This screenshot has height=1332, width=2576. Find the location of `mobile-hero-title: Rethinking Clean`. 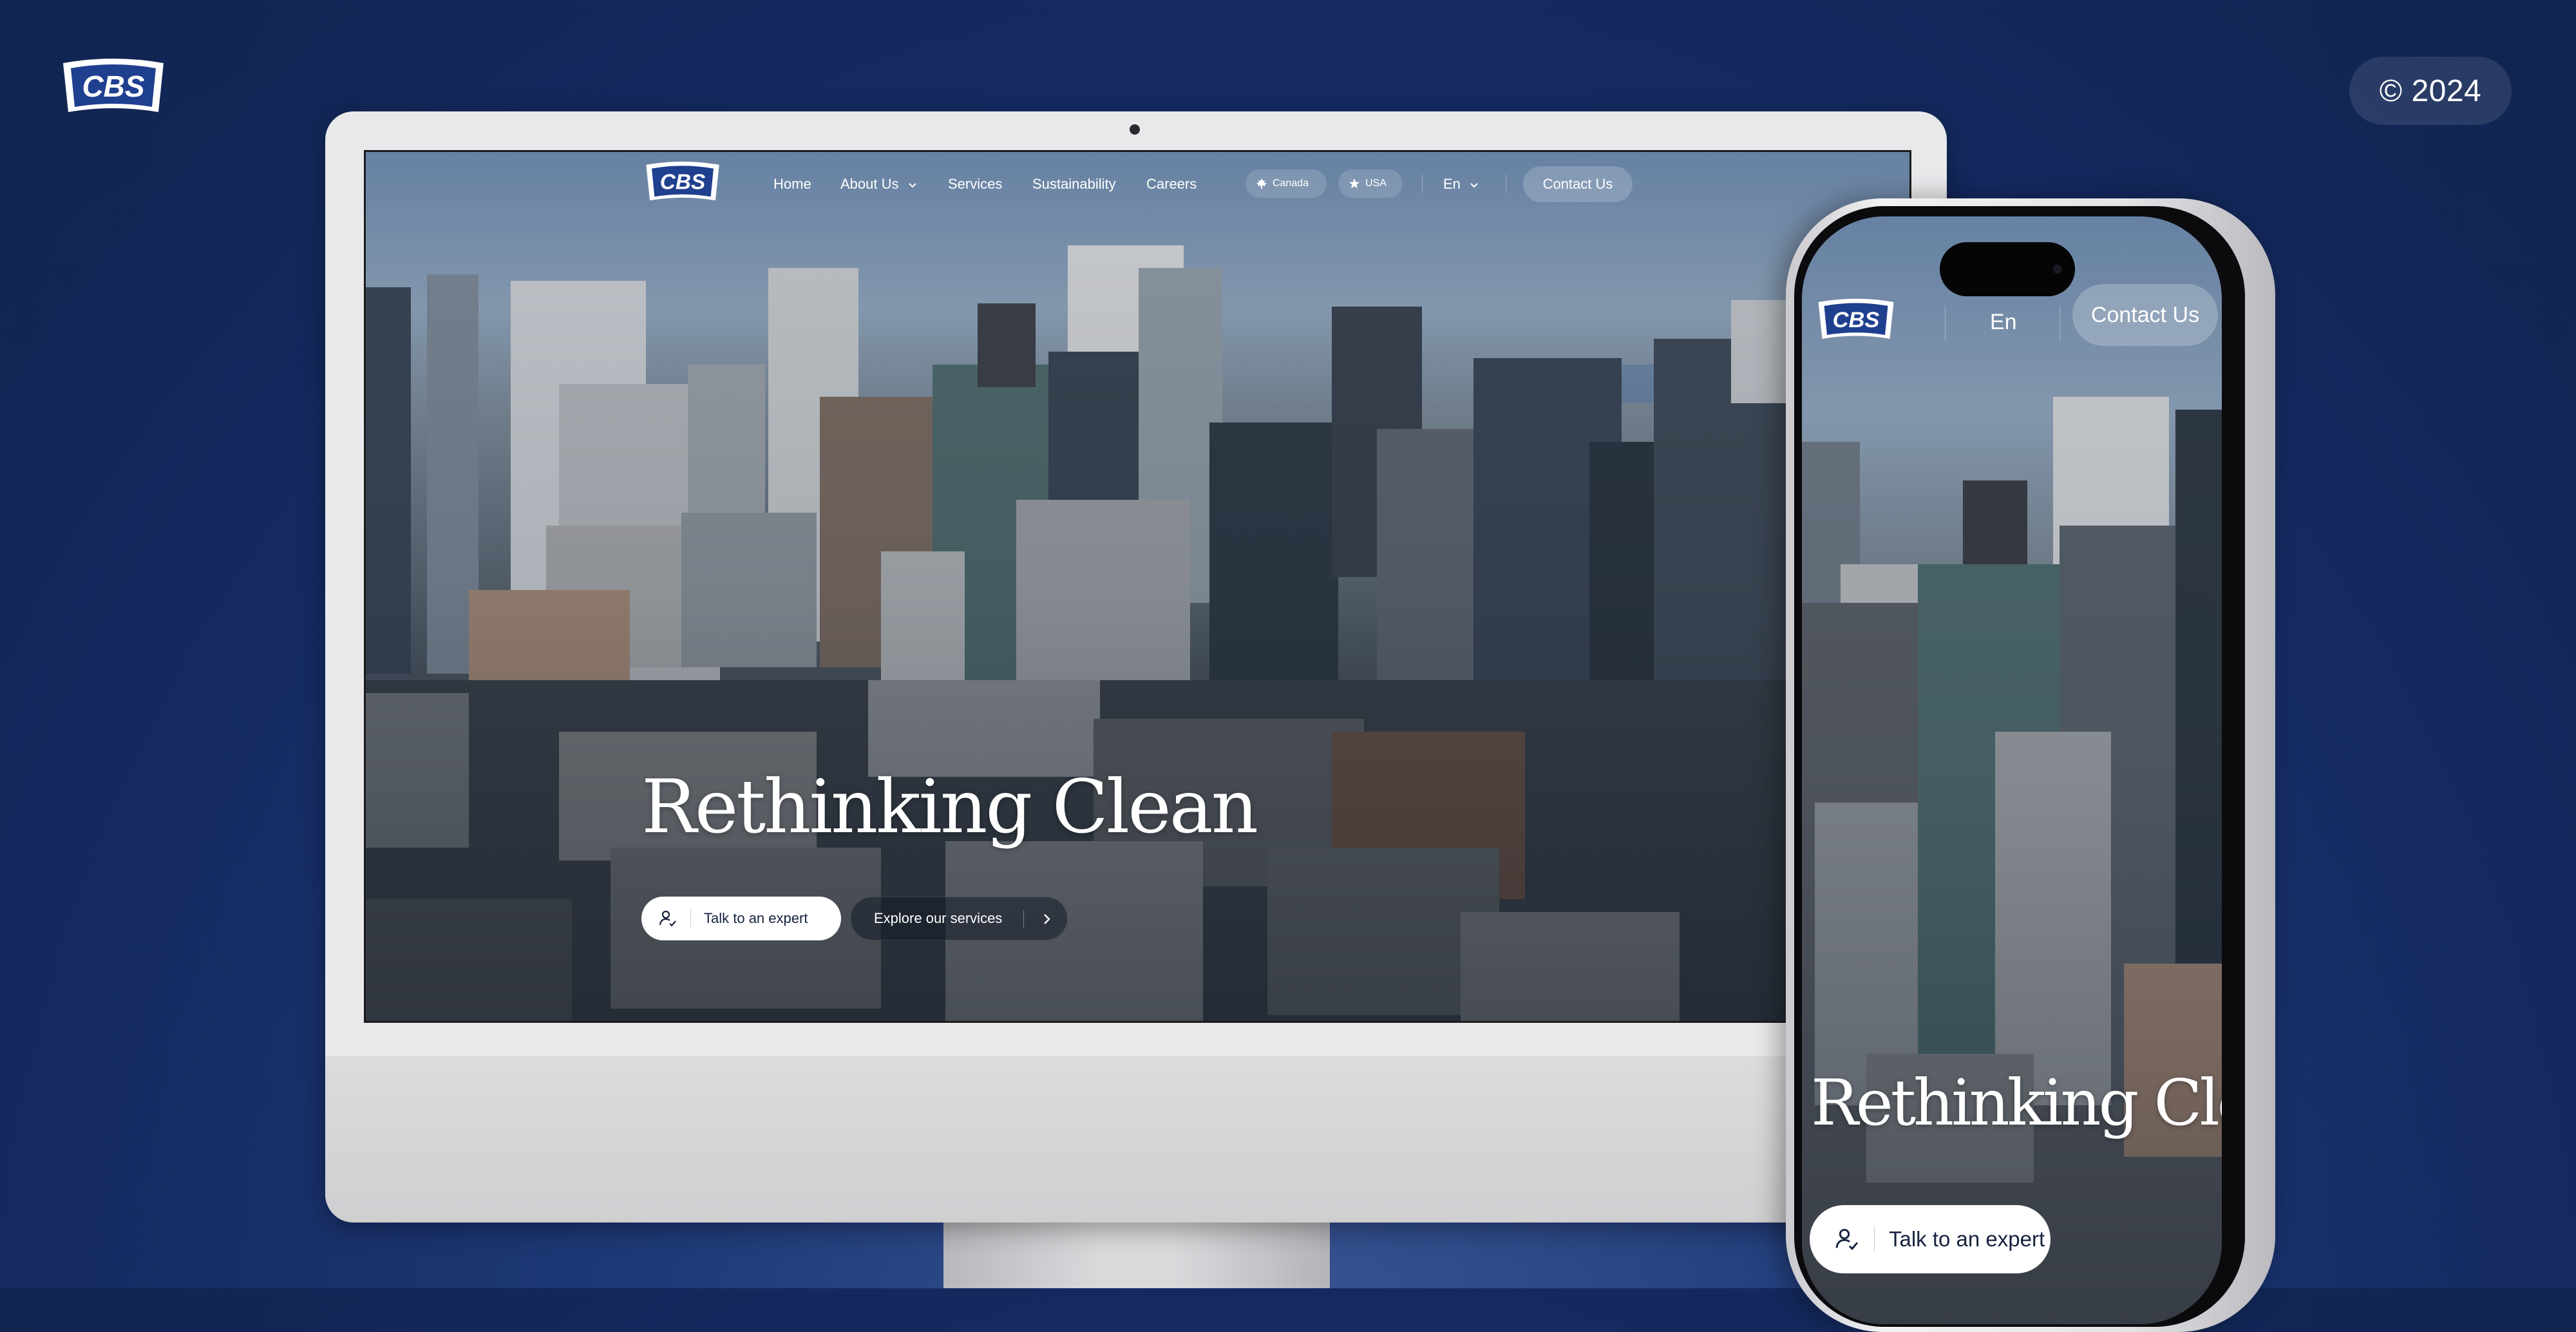

mobile-hero-title: Rethinking Clean is located at coordinates (2016, 1103).